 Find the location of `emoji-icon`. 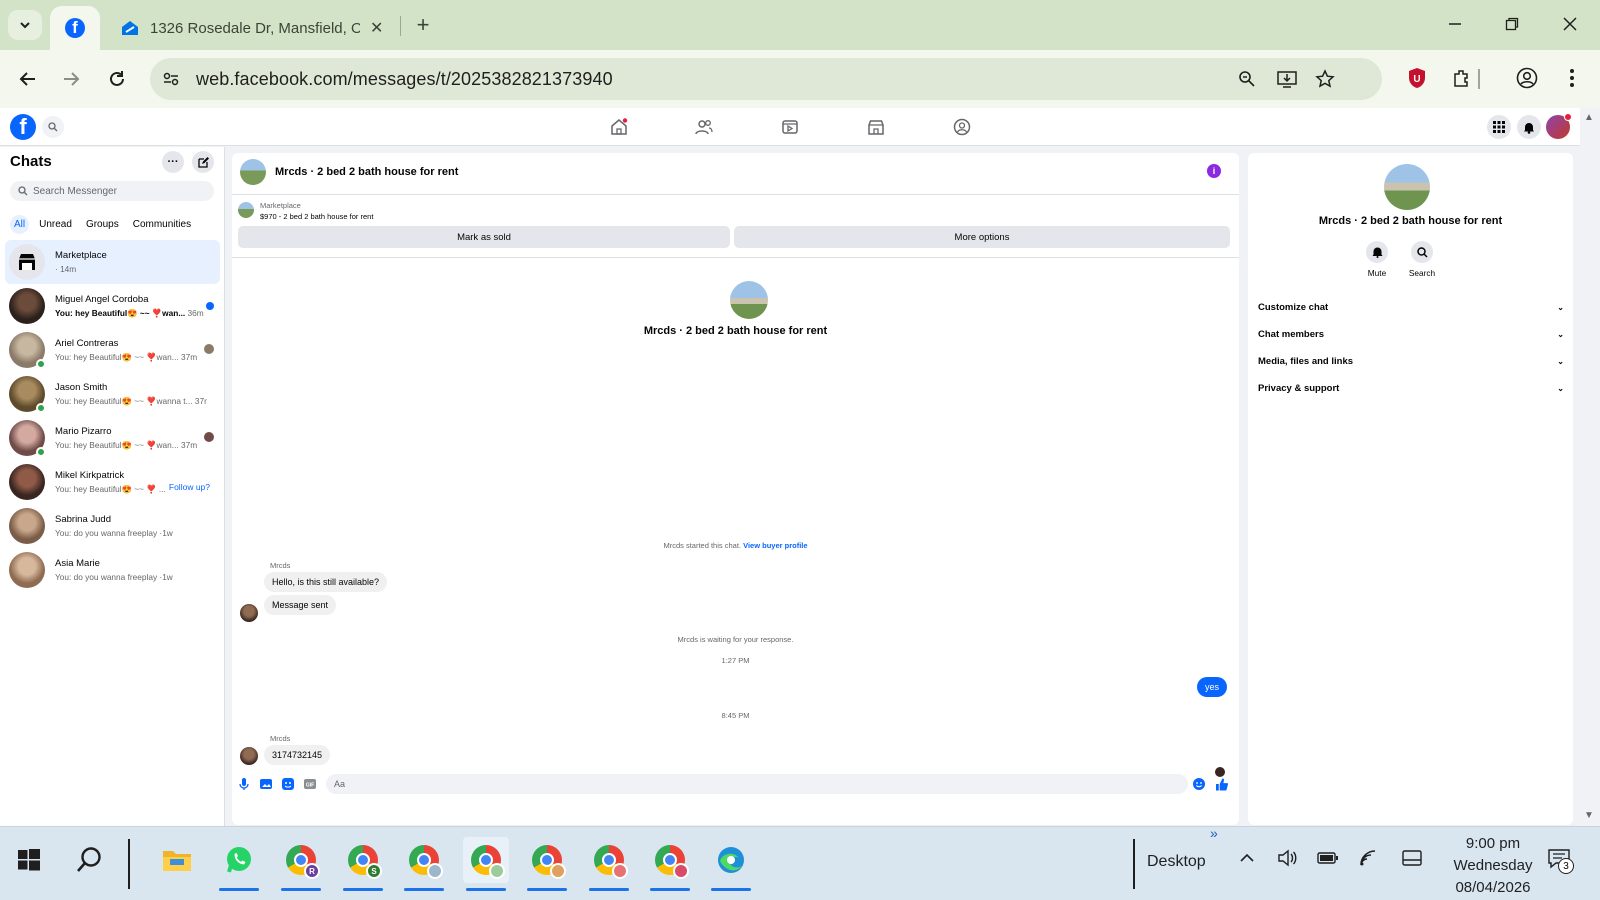

emoji-icon is located at coordinates (1199, 784).